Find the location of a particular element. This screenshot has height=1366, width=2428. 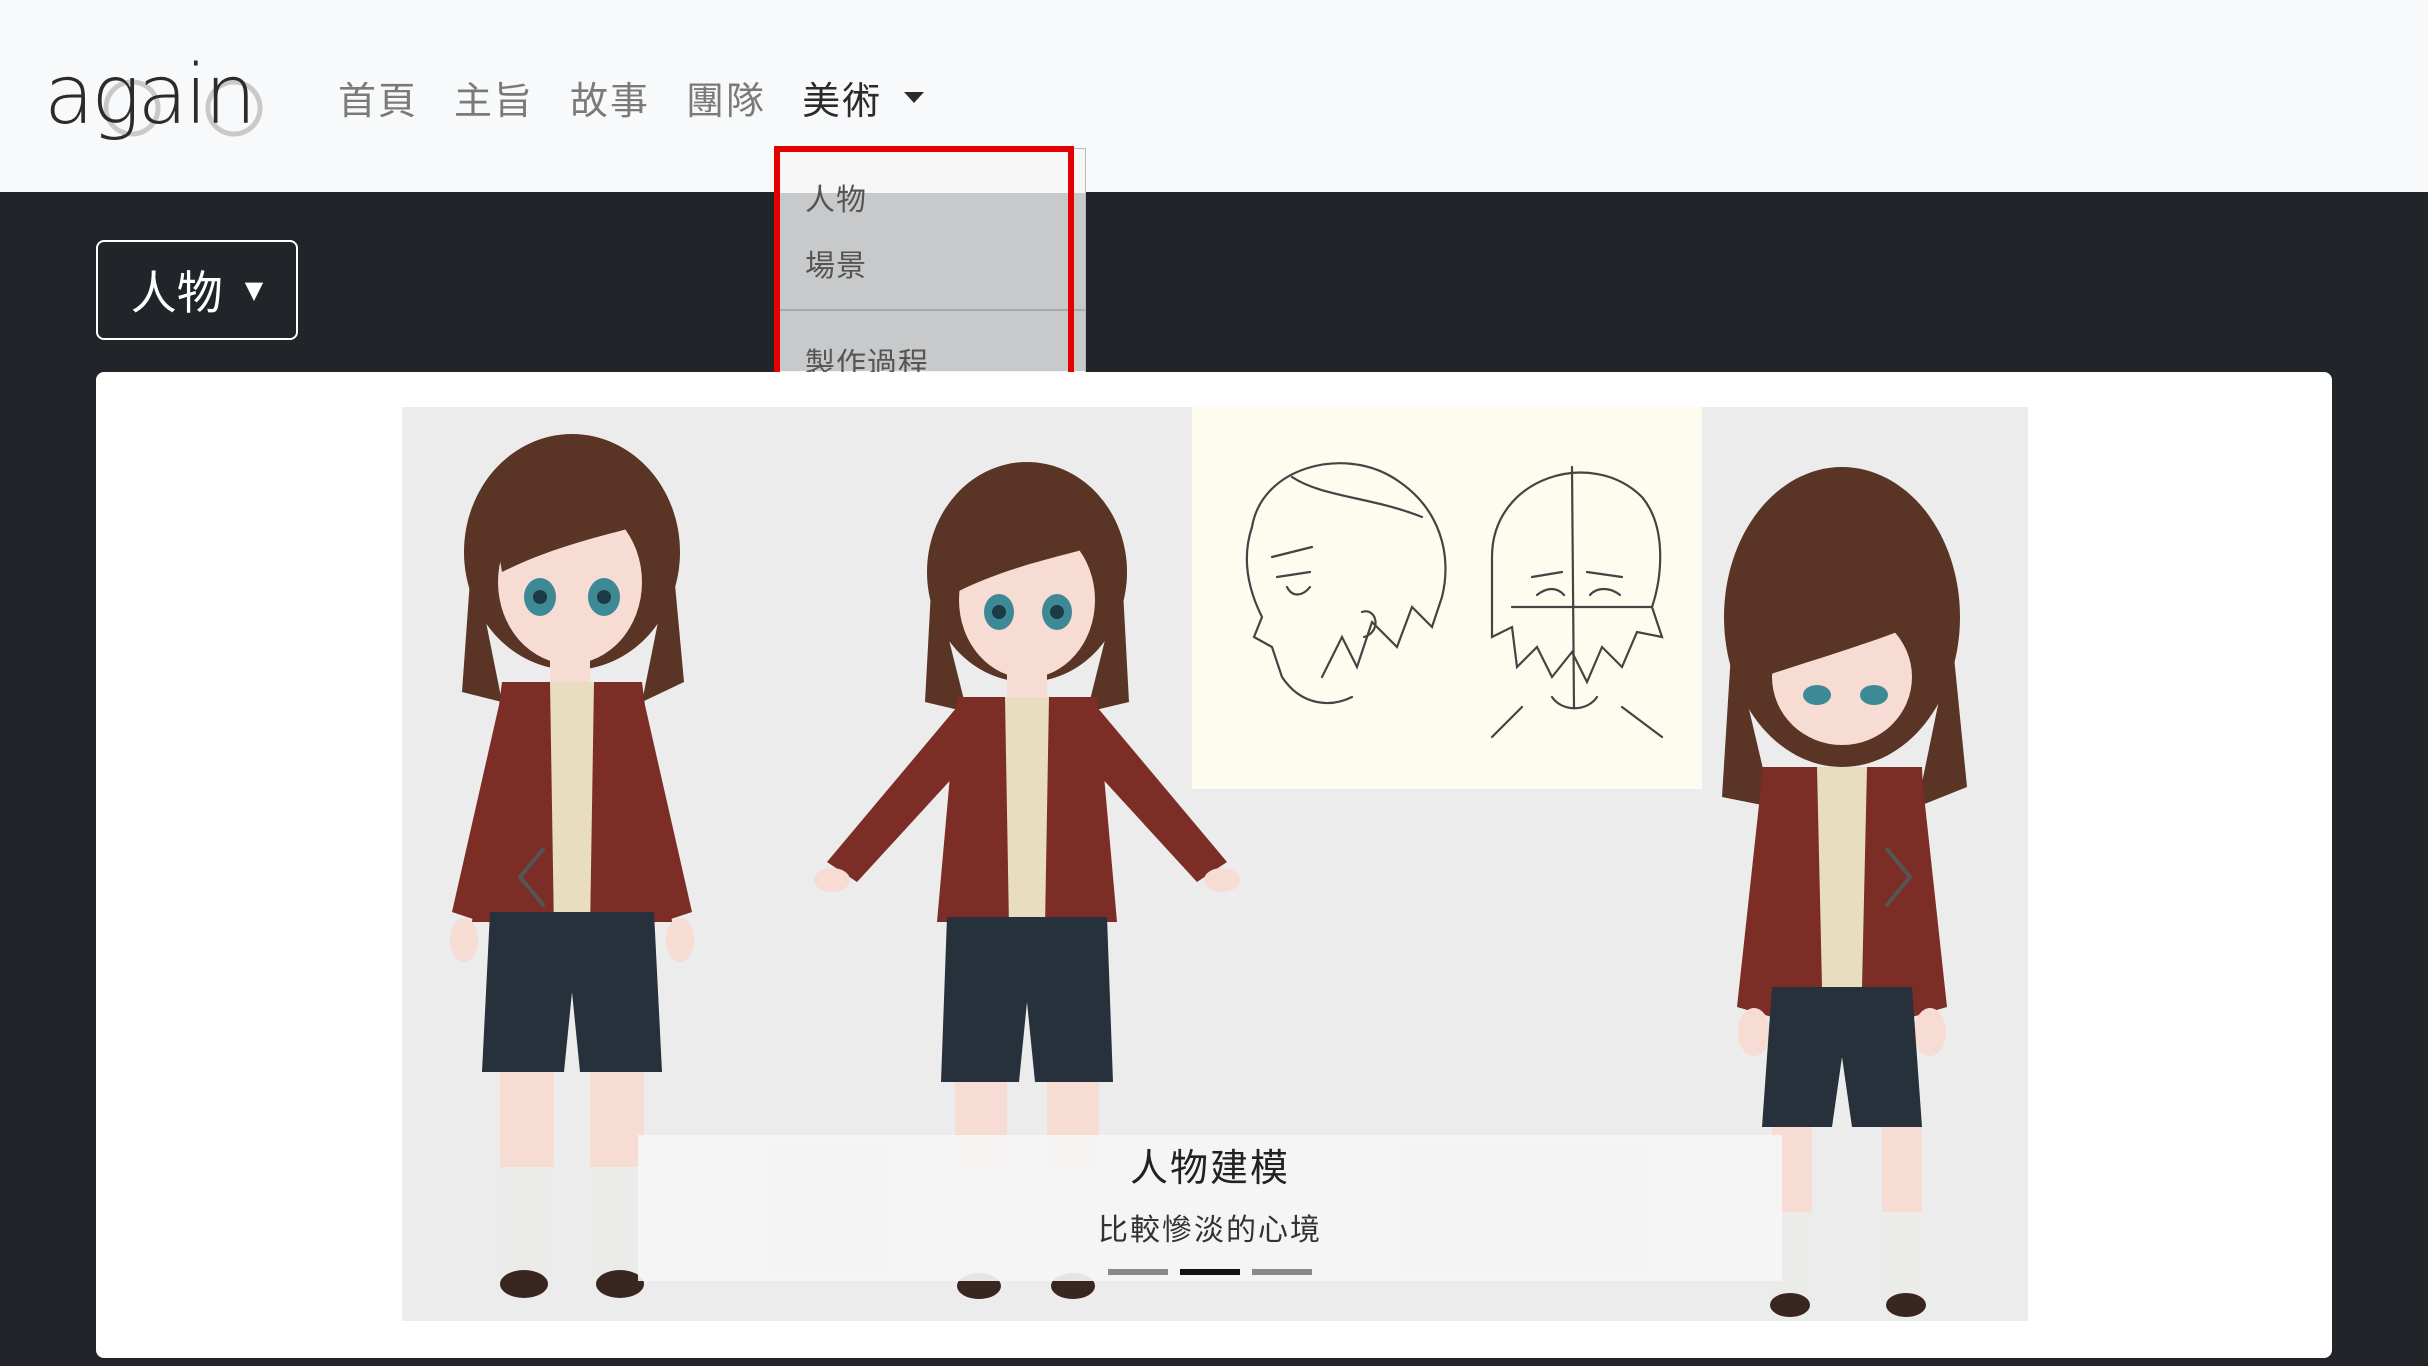

brand-logo: again is located at coordinates (164, 107).